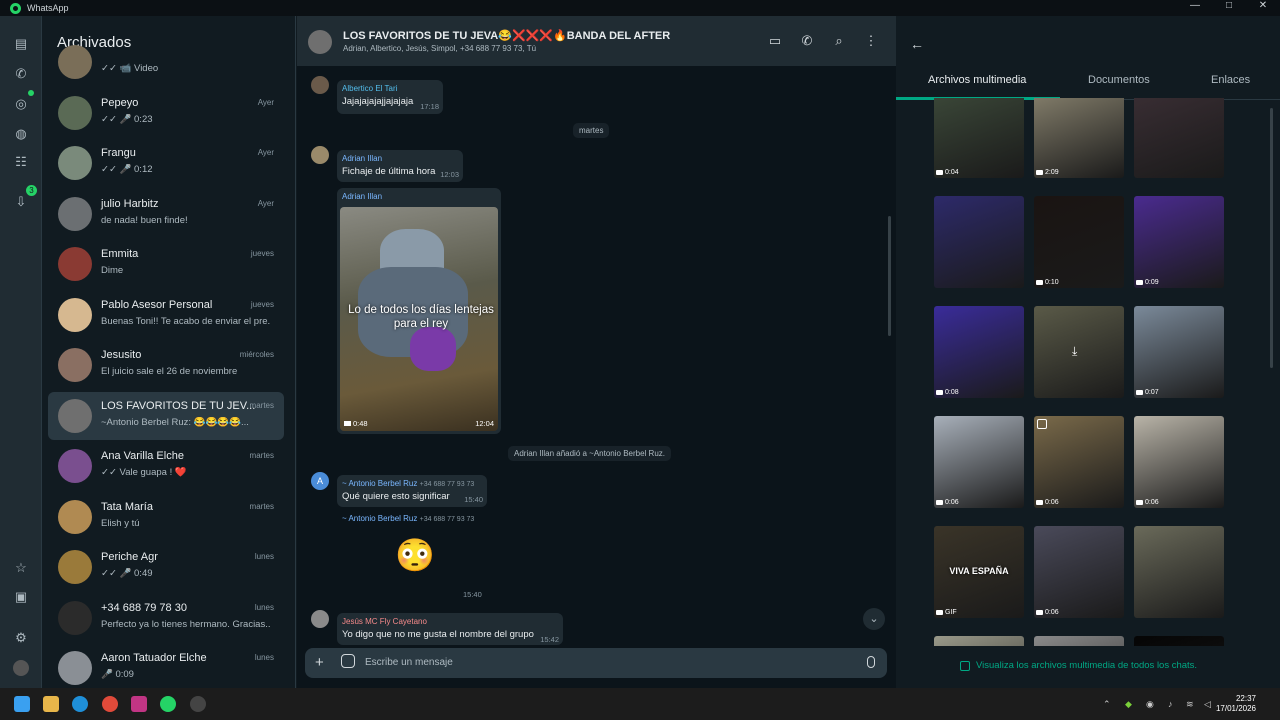 This screenshot has height=720, width=1280. What do you see at coordinates (1179, 352) in the screenshot?
I see `media-thumbnail: 0:07` at bounding box center [1179, 352].